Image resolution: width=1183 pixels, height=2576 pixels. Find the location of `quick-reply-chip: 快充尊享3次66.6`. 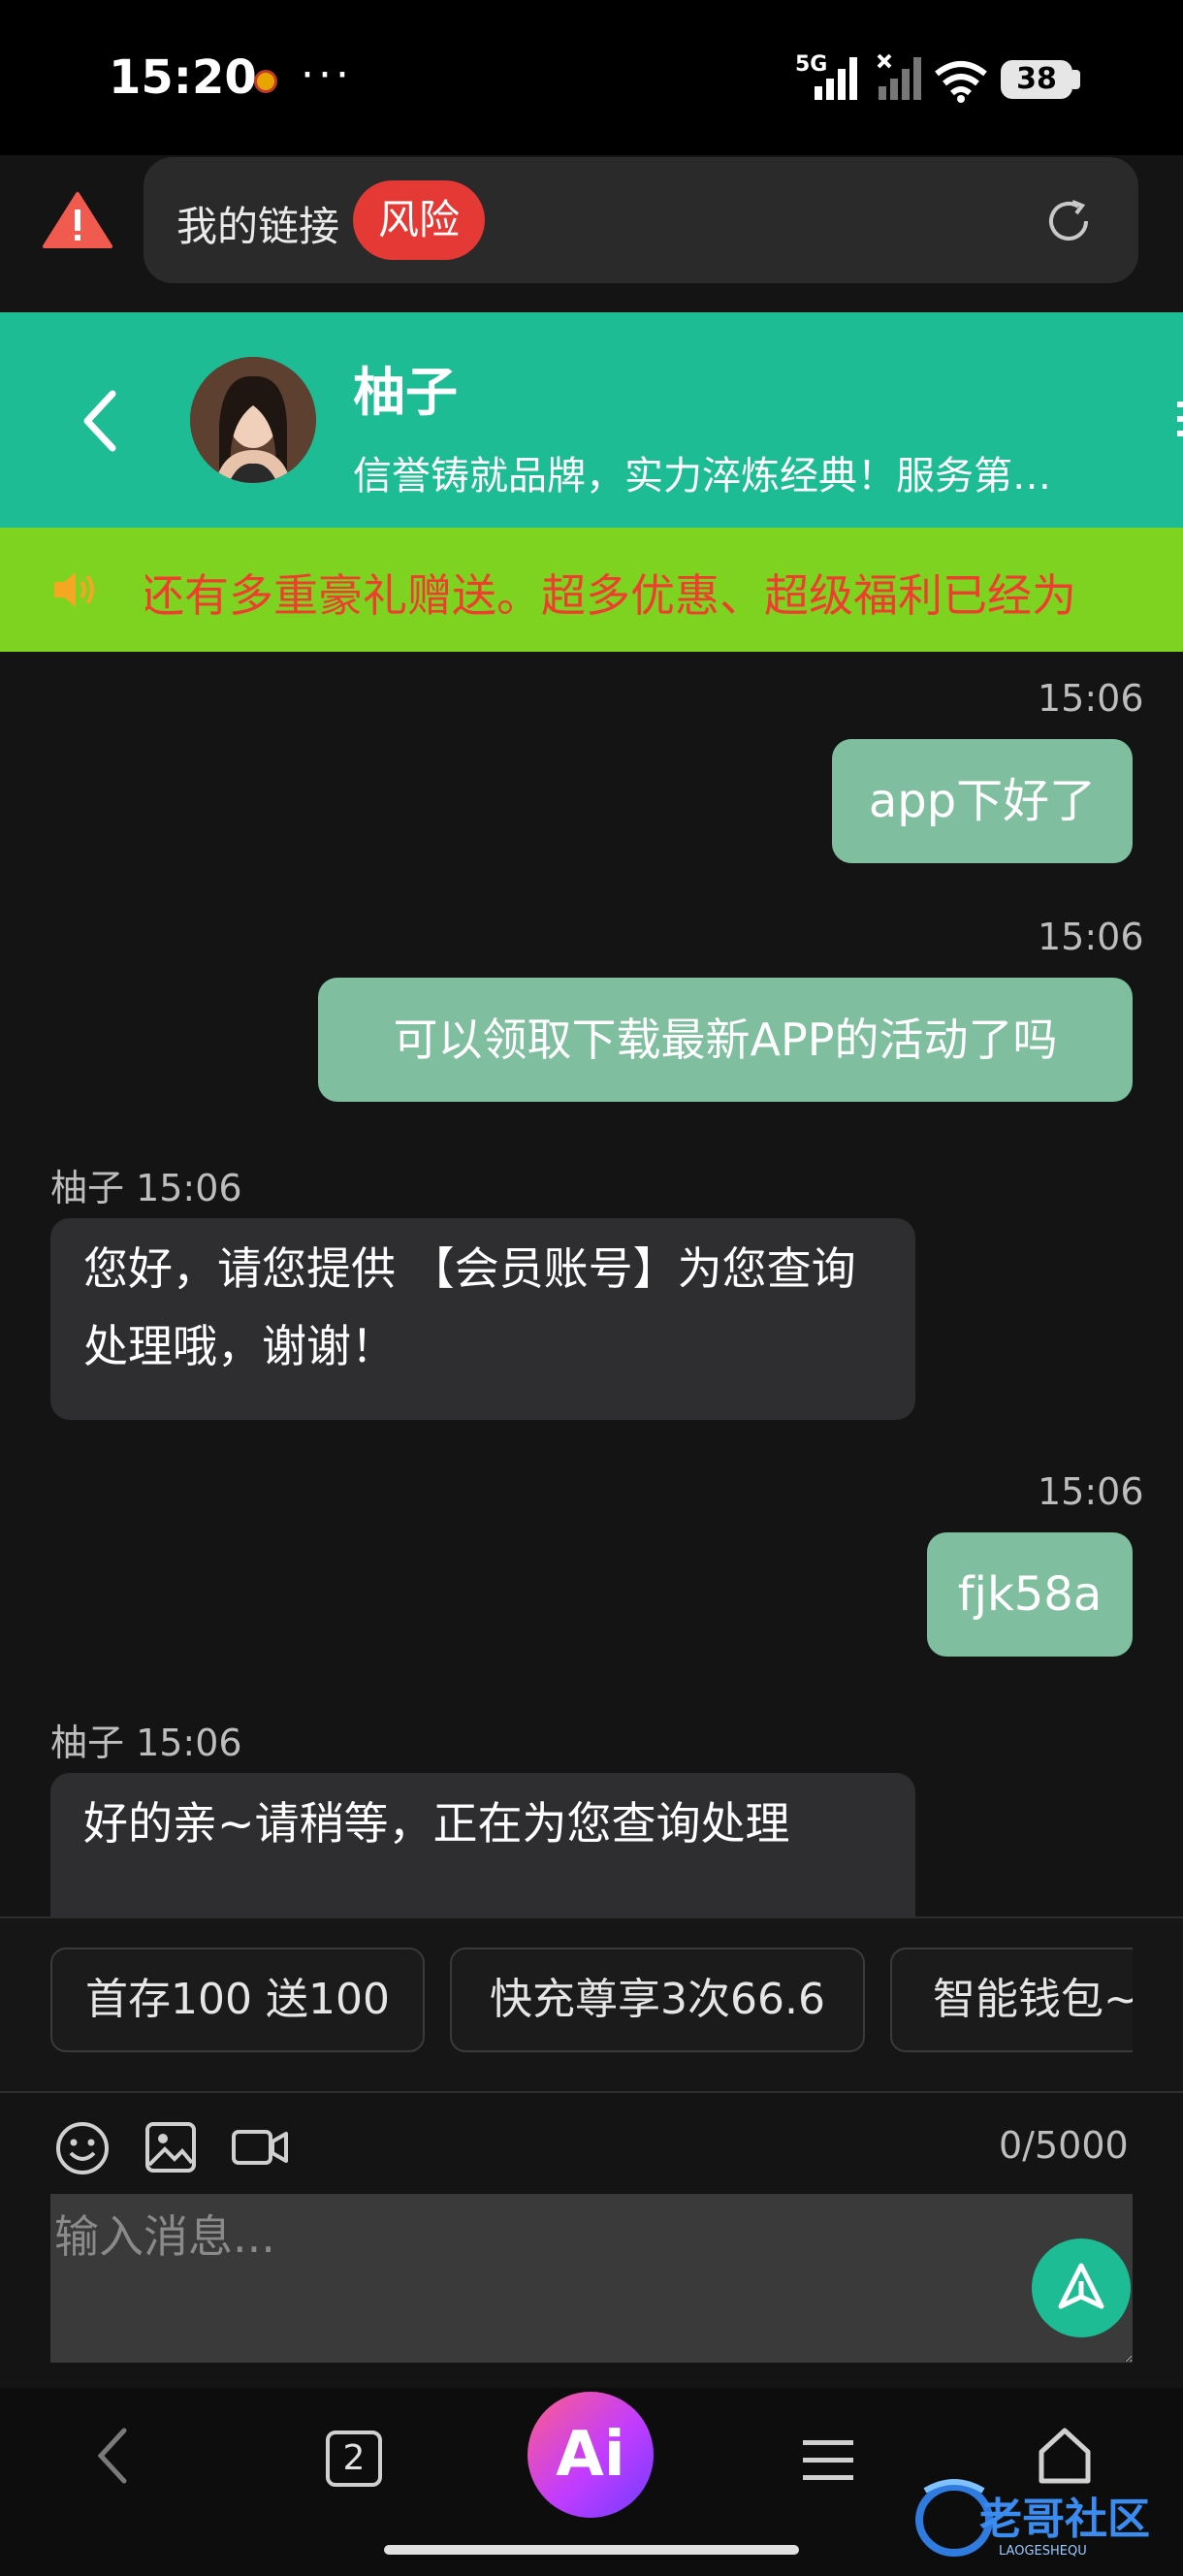

quick-reply-chip: 快充尊享3次66.6 is located at coordinates (657, 2000).